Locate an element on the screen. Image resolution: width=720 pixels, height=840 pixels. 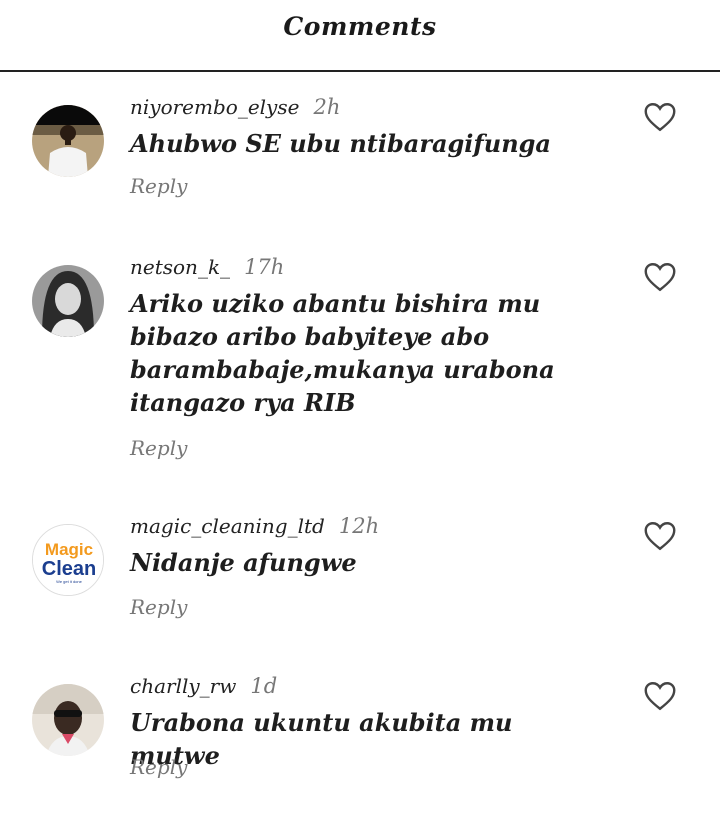
comments-header: Comments is located at coordinates (360, 36).